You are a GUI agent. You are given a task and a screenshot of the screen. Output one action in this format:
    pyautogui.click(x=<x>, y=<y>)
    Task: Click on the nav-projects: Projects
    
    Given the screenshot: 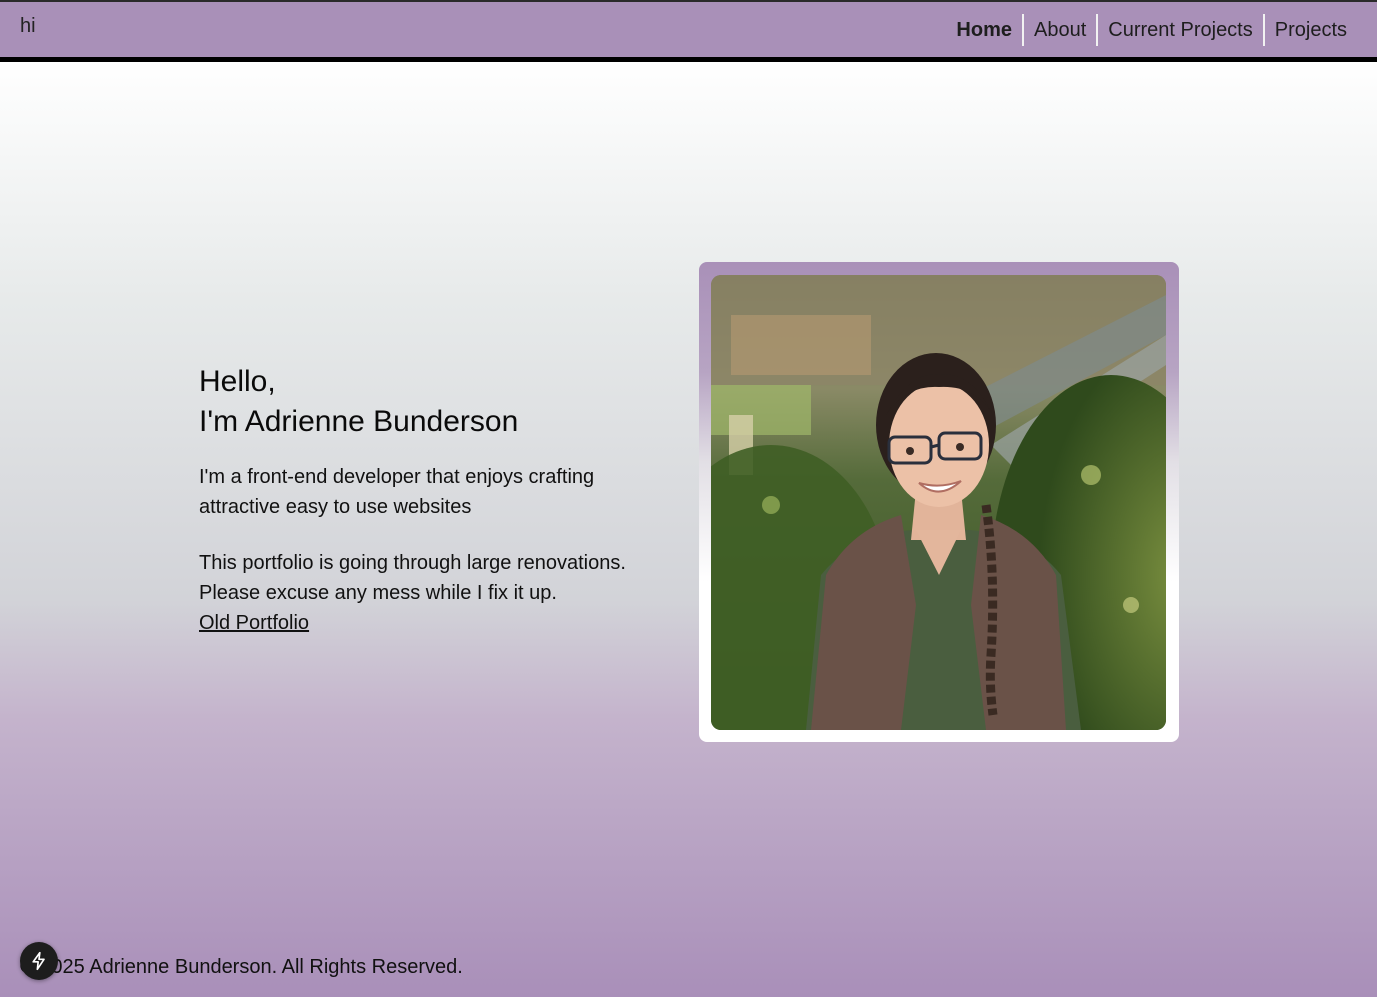 What is the action you would take?
    pyautogui.click(x=1309, y=30)
    